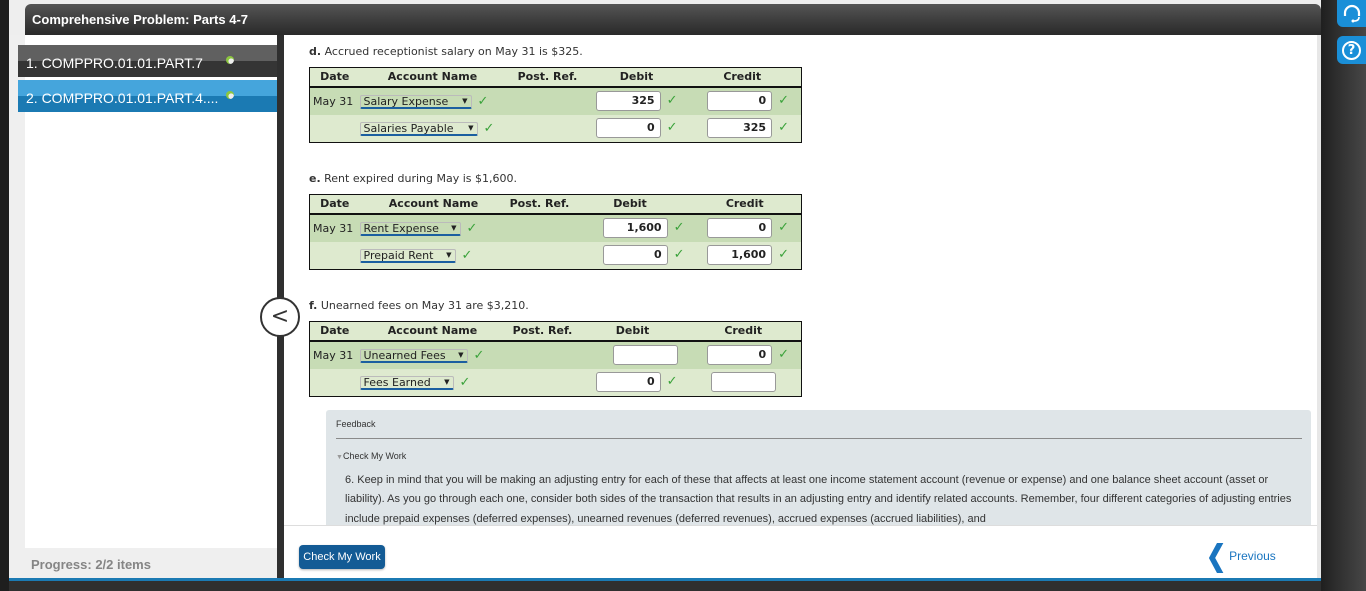 The width and height of the screenshot is (1366, 591). I want to click on credit-input: 325, so click(740, 128).